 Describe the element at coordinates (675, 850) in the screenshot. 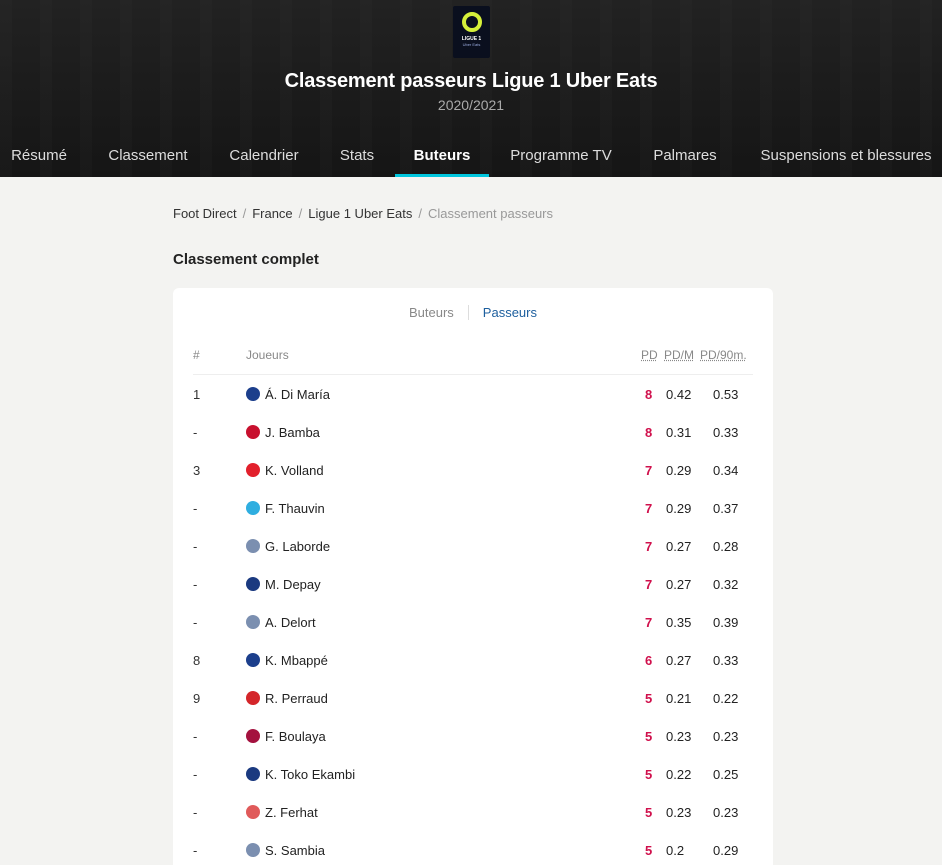

I see `row-pdm: 0.2` at that location.